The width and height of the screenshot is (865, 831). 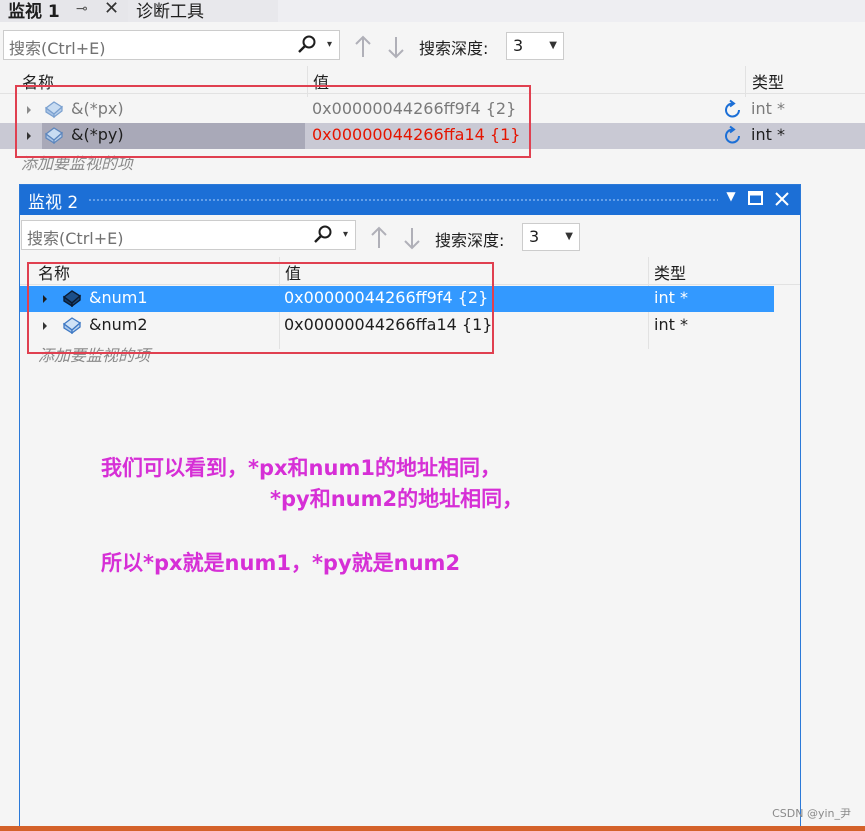 What do you see at coordinates (397, 499) in the screenshot?
I see `annotation-line-2: *py和num2的地址相同，` at bounding box center [397, 499].